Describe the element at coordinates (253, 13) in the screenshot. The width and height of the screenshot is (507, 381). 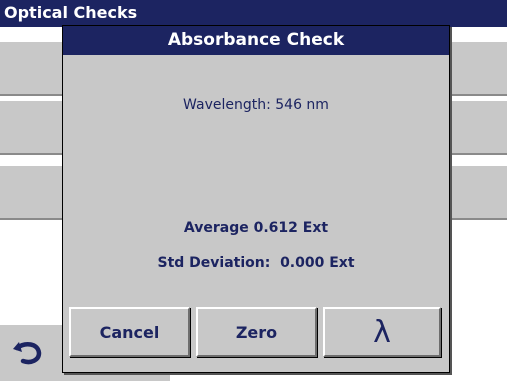
I see `background-title-bar: Optical Checks` at that location.